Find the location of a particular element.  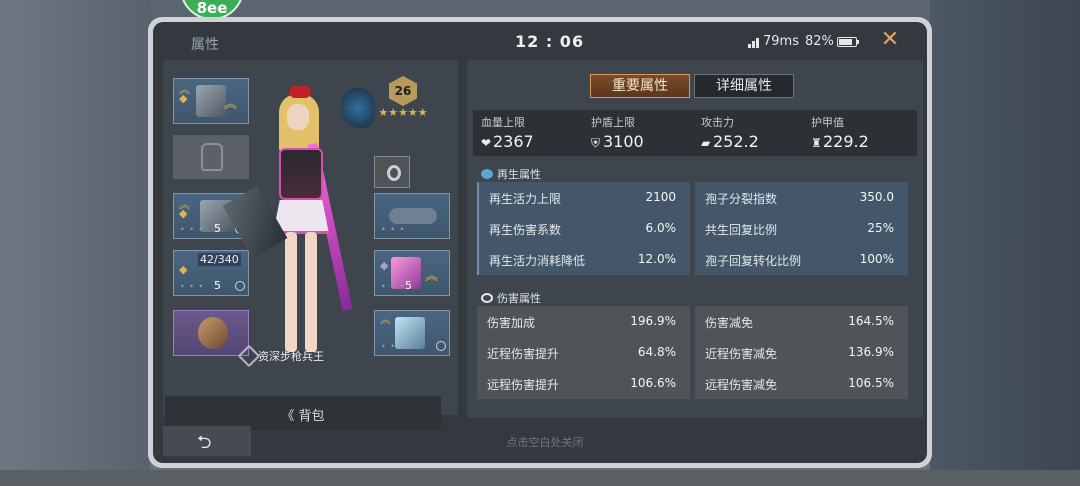

character-bow is located at coordinates (300, 92).